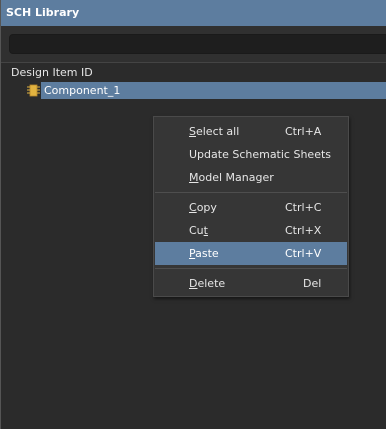 This screenshot has width=386, height=429. Describe the element at coordinates (214, 131) in the screenshot. I see `menu-item-label: Select all` at that location.